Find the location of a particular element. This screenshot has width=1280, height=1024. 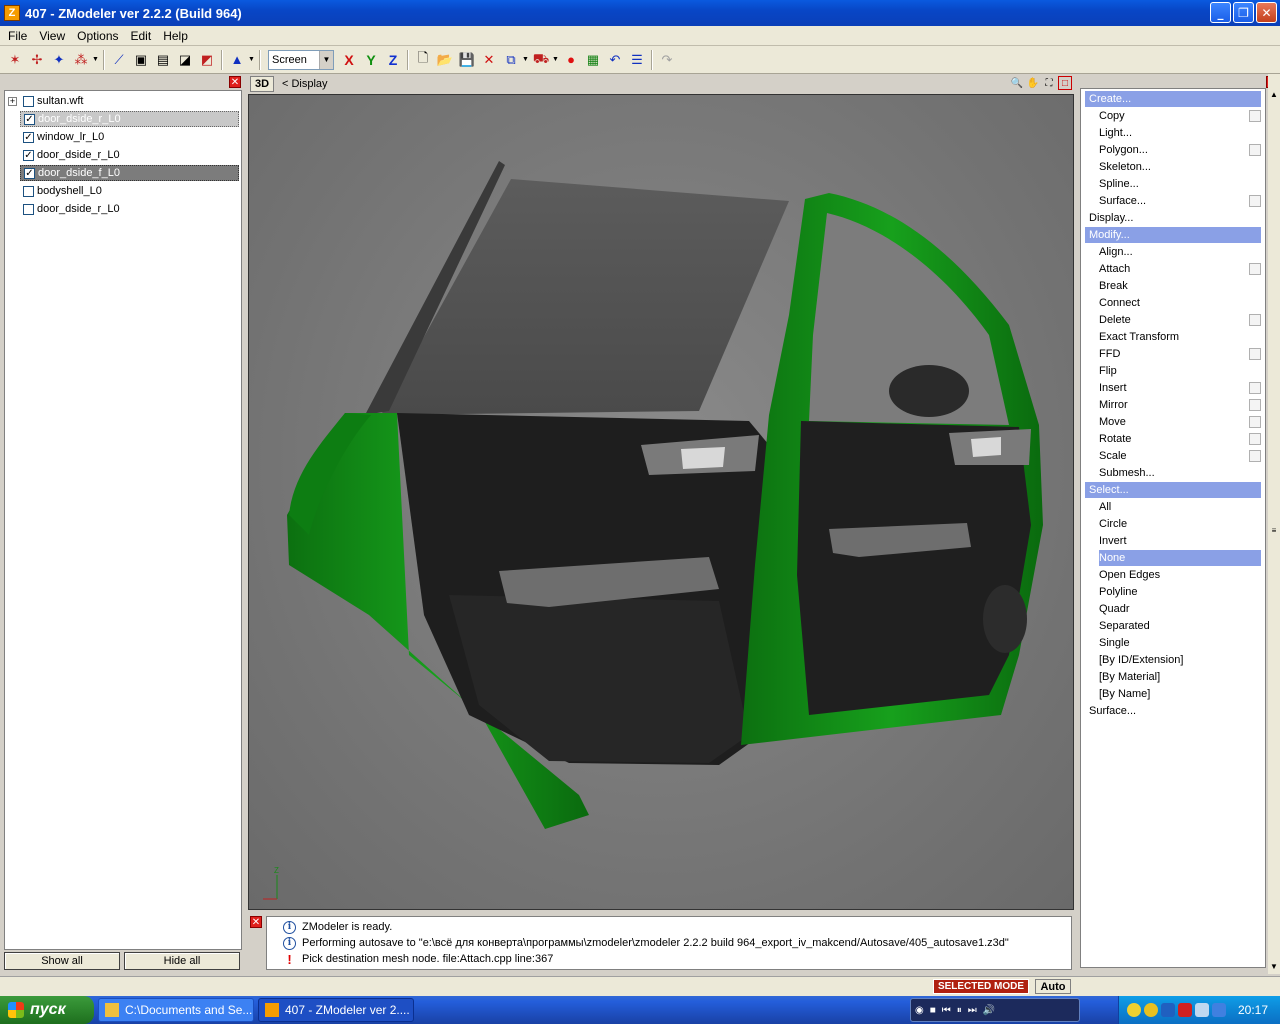

cmd-flip: Flip is located at coordinates (1180, 371).